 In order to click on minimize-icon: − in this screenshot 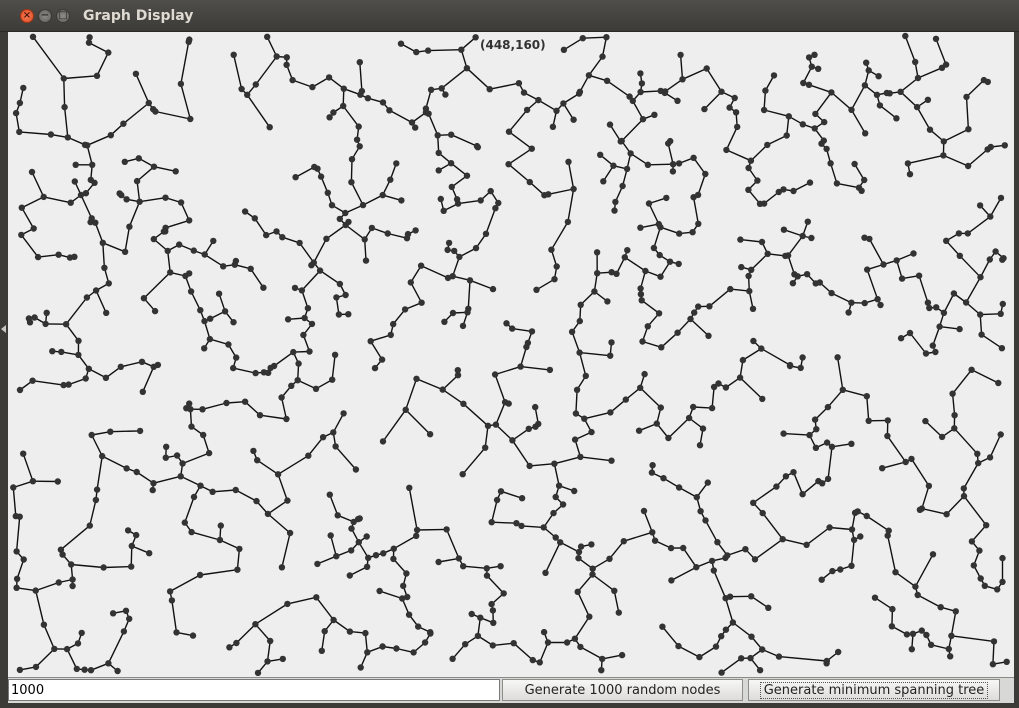, I will do `click(45, 16)`.